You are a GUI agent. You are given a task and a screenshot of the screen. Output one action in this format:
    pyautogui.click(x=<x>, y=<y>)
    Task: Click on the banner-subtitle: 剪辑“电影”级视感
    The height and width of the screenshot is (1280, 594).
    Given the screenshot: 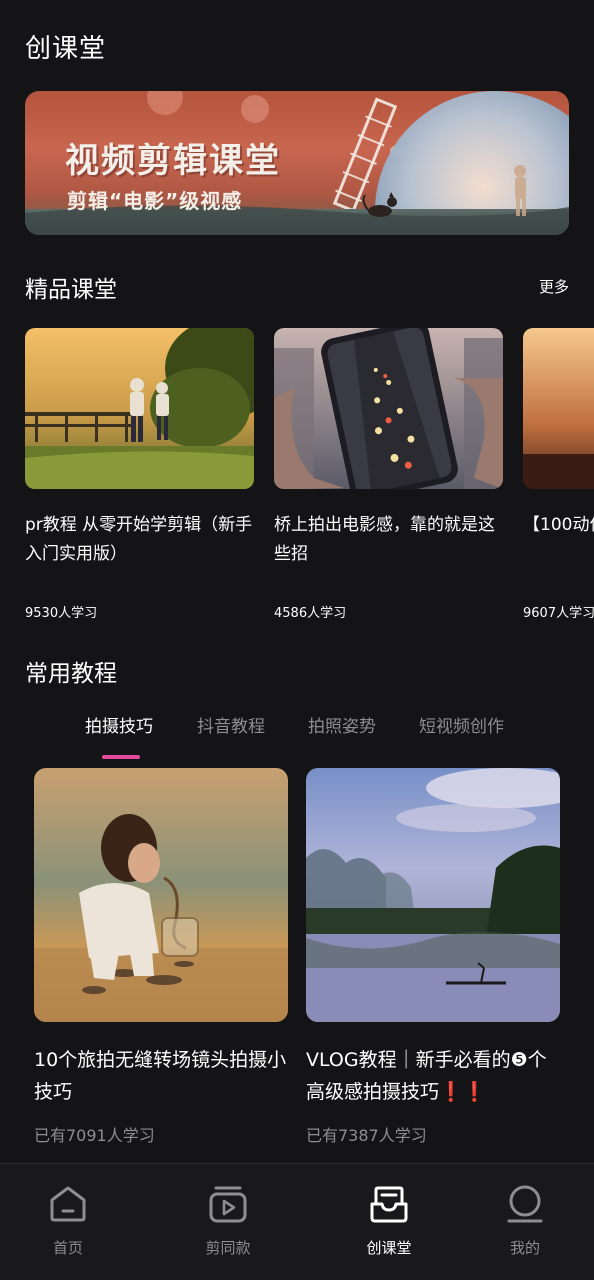 What is the action you would take?
    pyautogui.click(x=155, y=201)
    